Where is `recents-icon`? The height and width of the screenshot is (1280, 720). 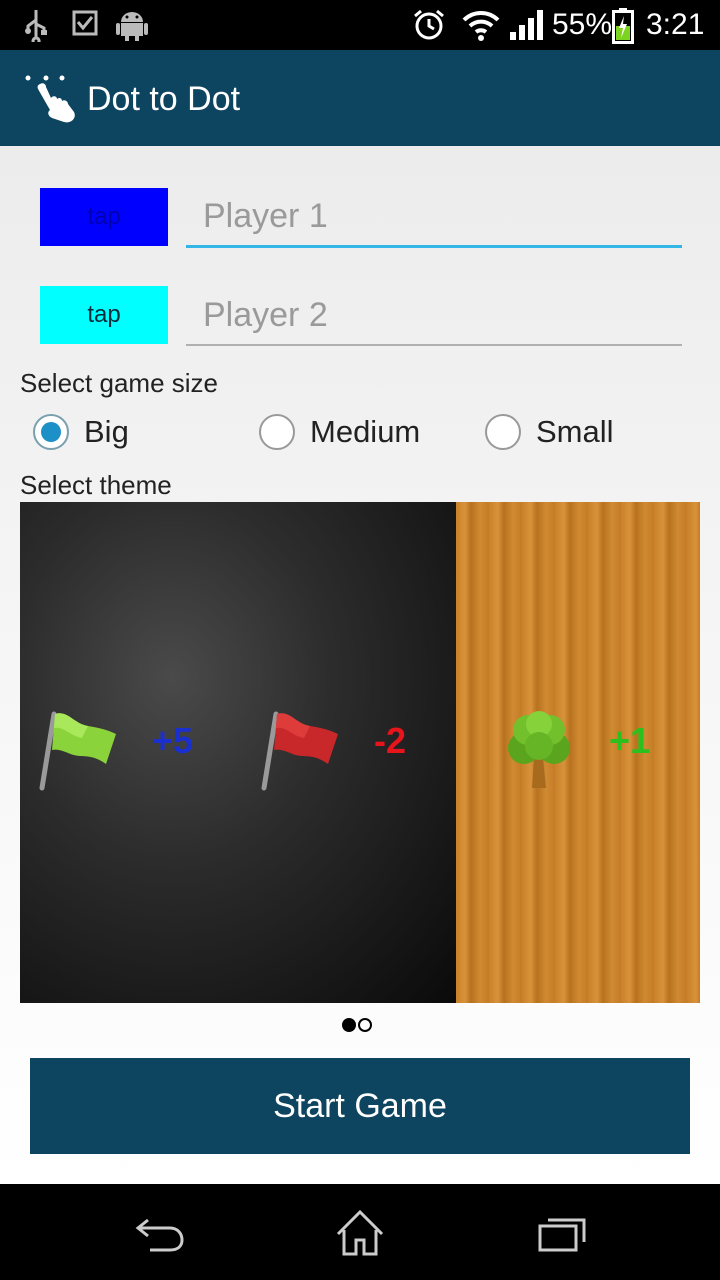
recents-icon is located at coordinates (562, 1233).